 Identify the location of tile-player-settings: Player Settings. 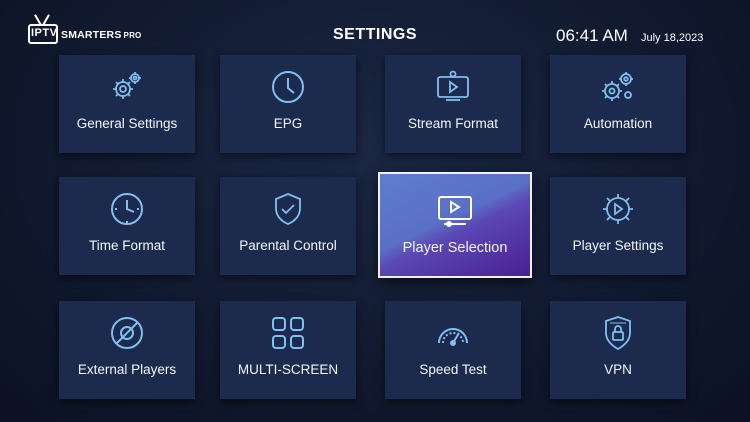
(618, 226).